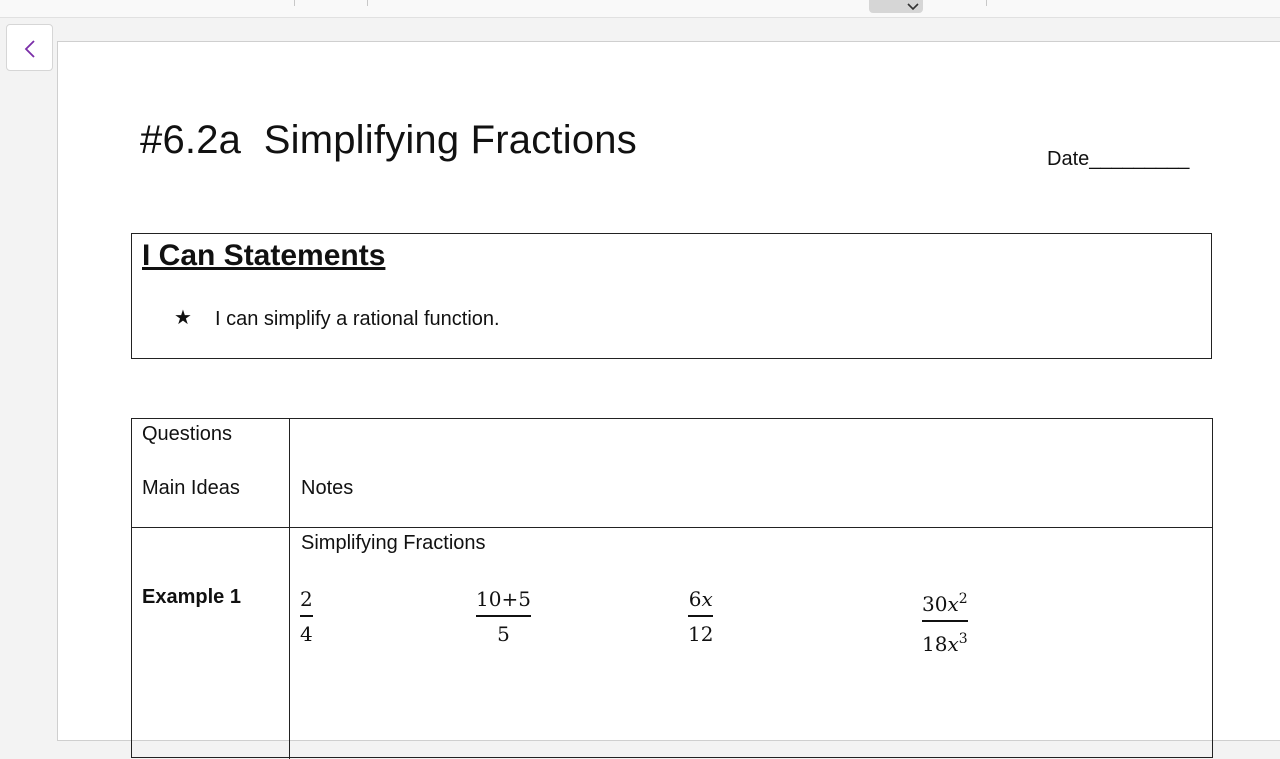 Image resolution: width=1280 pixels, height=759 pixels. I want to click on fraction-4-numerator: 30x2, so click(945, 603).